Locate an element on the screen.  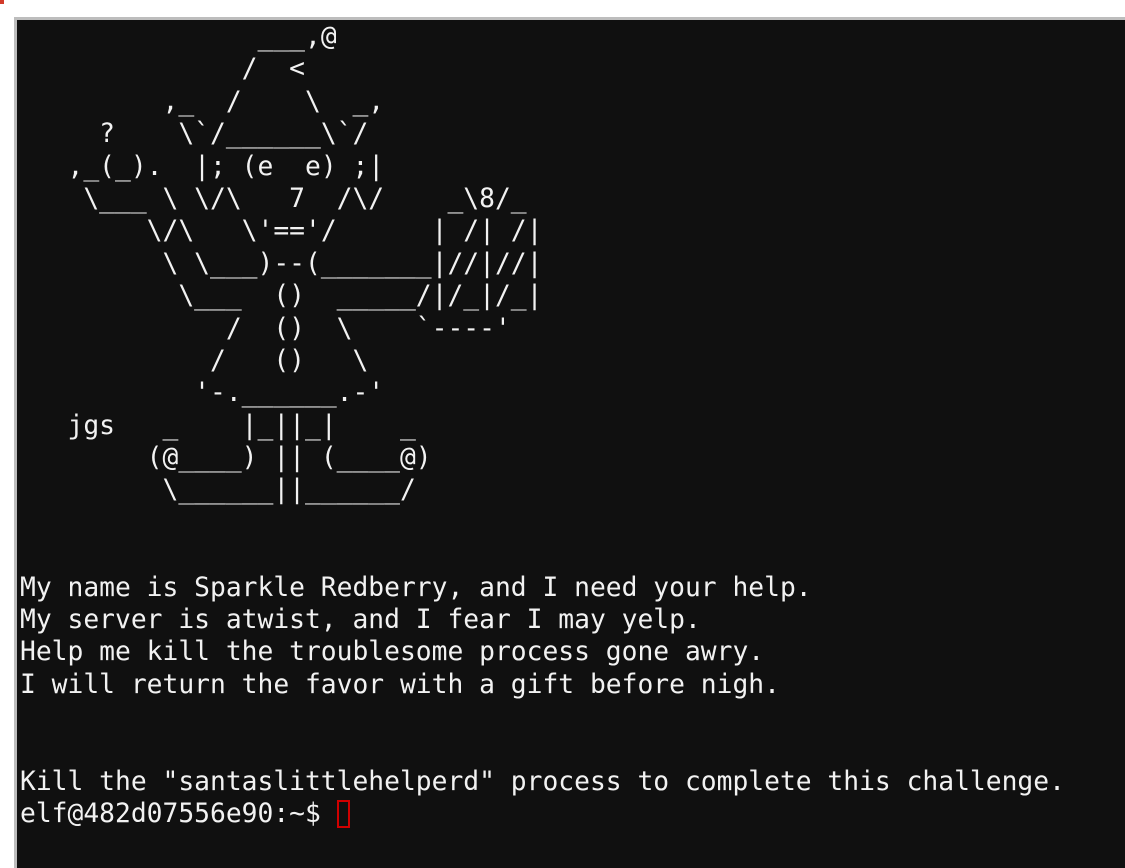
ascii-art-line: (@____) || (____@) is located at coordinates (249, 458).